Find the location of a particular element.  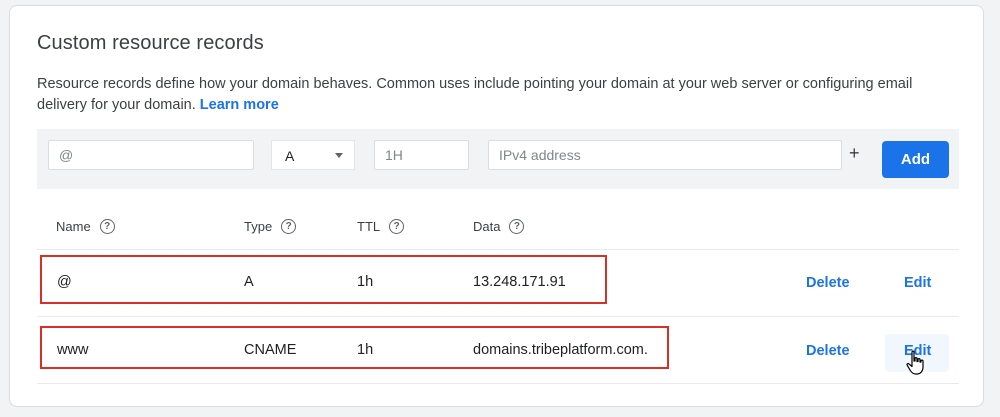

column-header-name: Name ? is located at coordinates (85, 226).